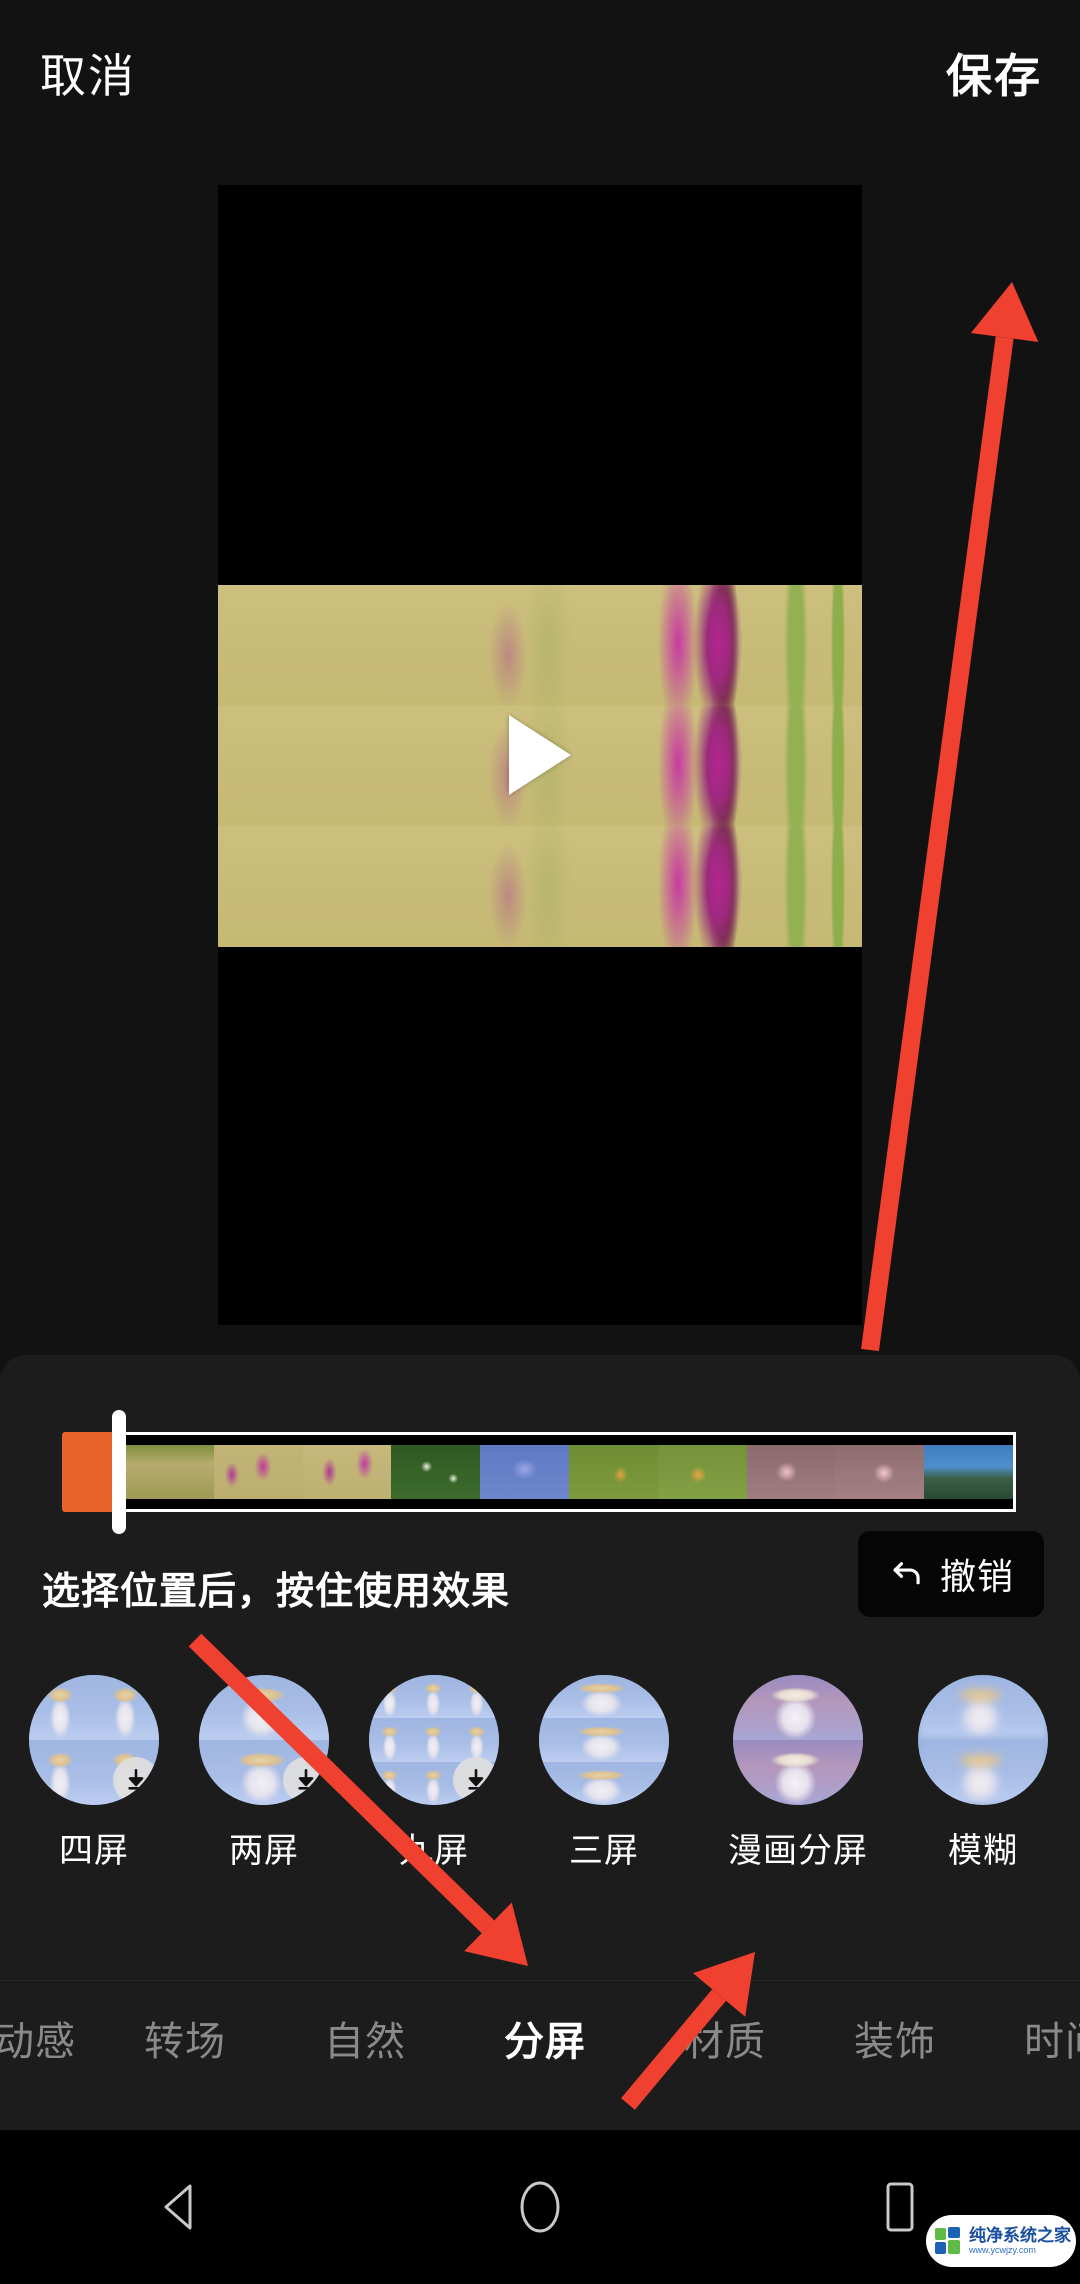 The height and width of the screenshot is (2284, 1080). What do you see at coordinates (540, 80) in the screenshot?
I see `app-header: 取消 保存` at bounding box center [540, 80].